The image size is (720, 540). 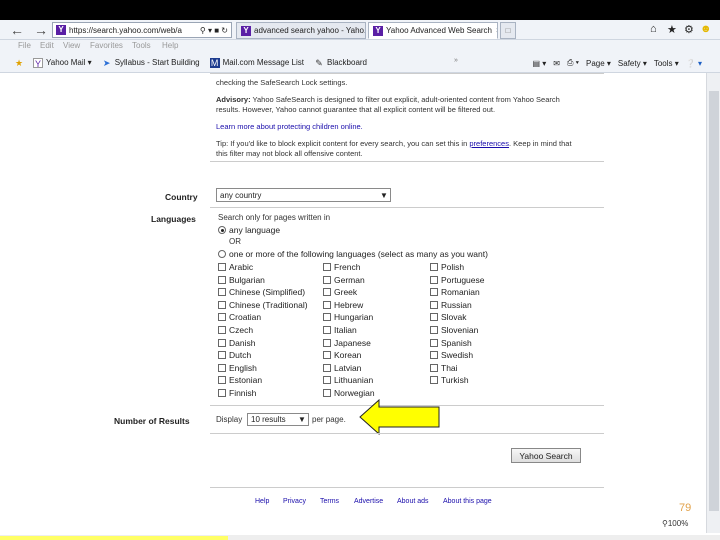 What do you see at coordinates (47, 45) in the screenshot?
I see `menu-edit: Edit` at bounding box center [47, 45].